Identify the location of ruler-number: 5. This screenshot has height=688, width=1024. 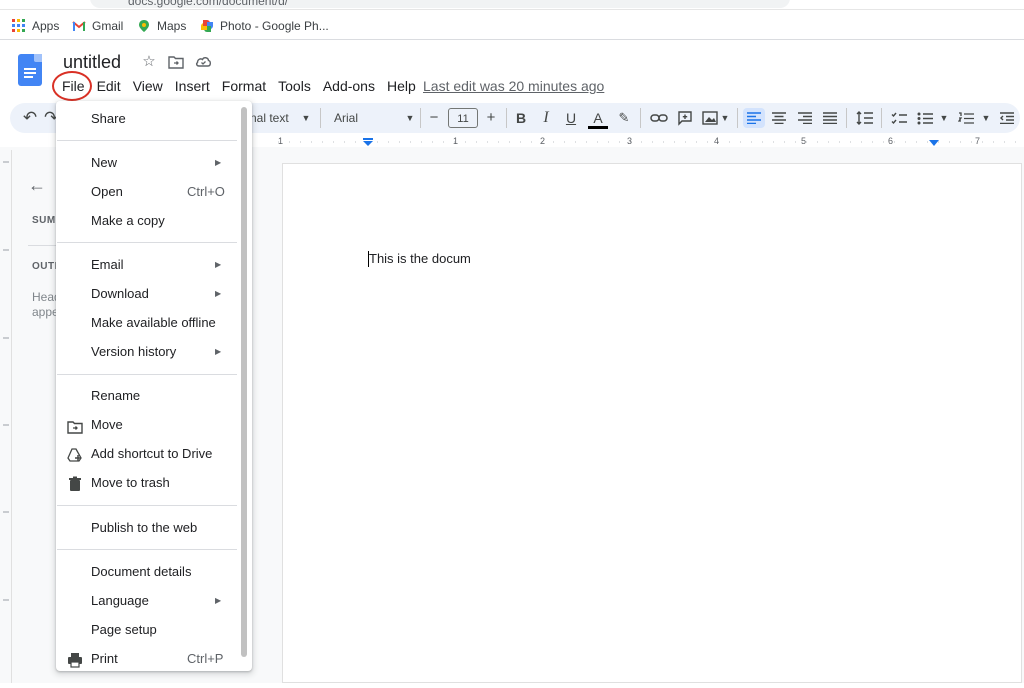
(804, 141).